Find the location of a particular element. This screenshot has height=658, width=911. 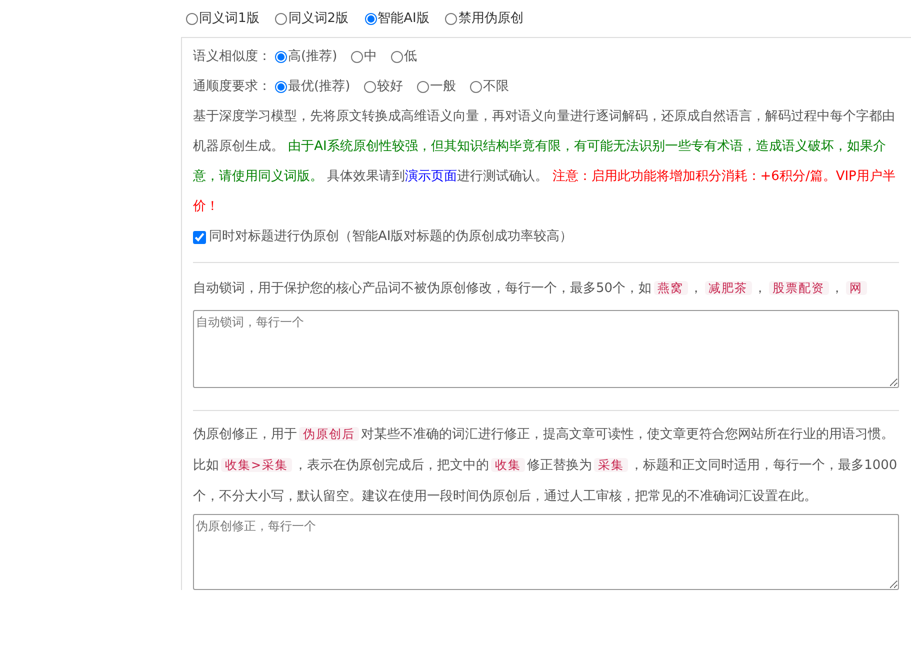

input-field: 伪原创修正，每行一个 is located at coordinates (546, 552).